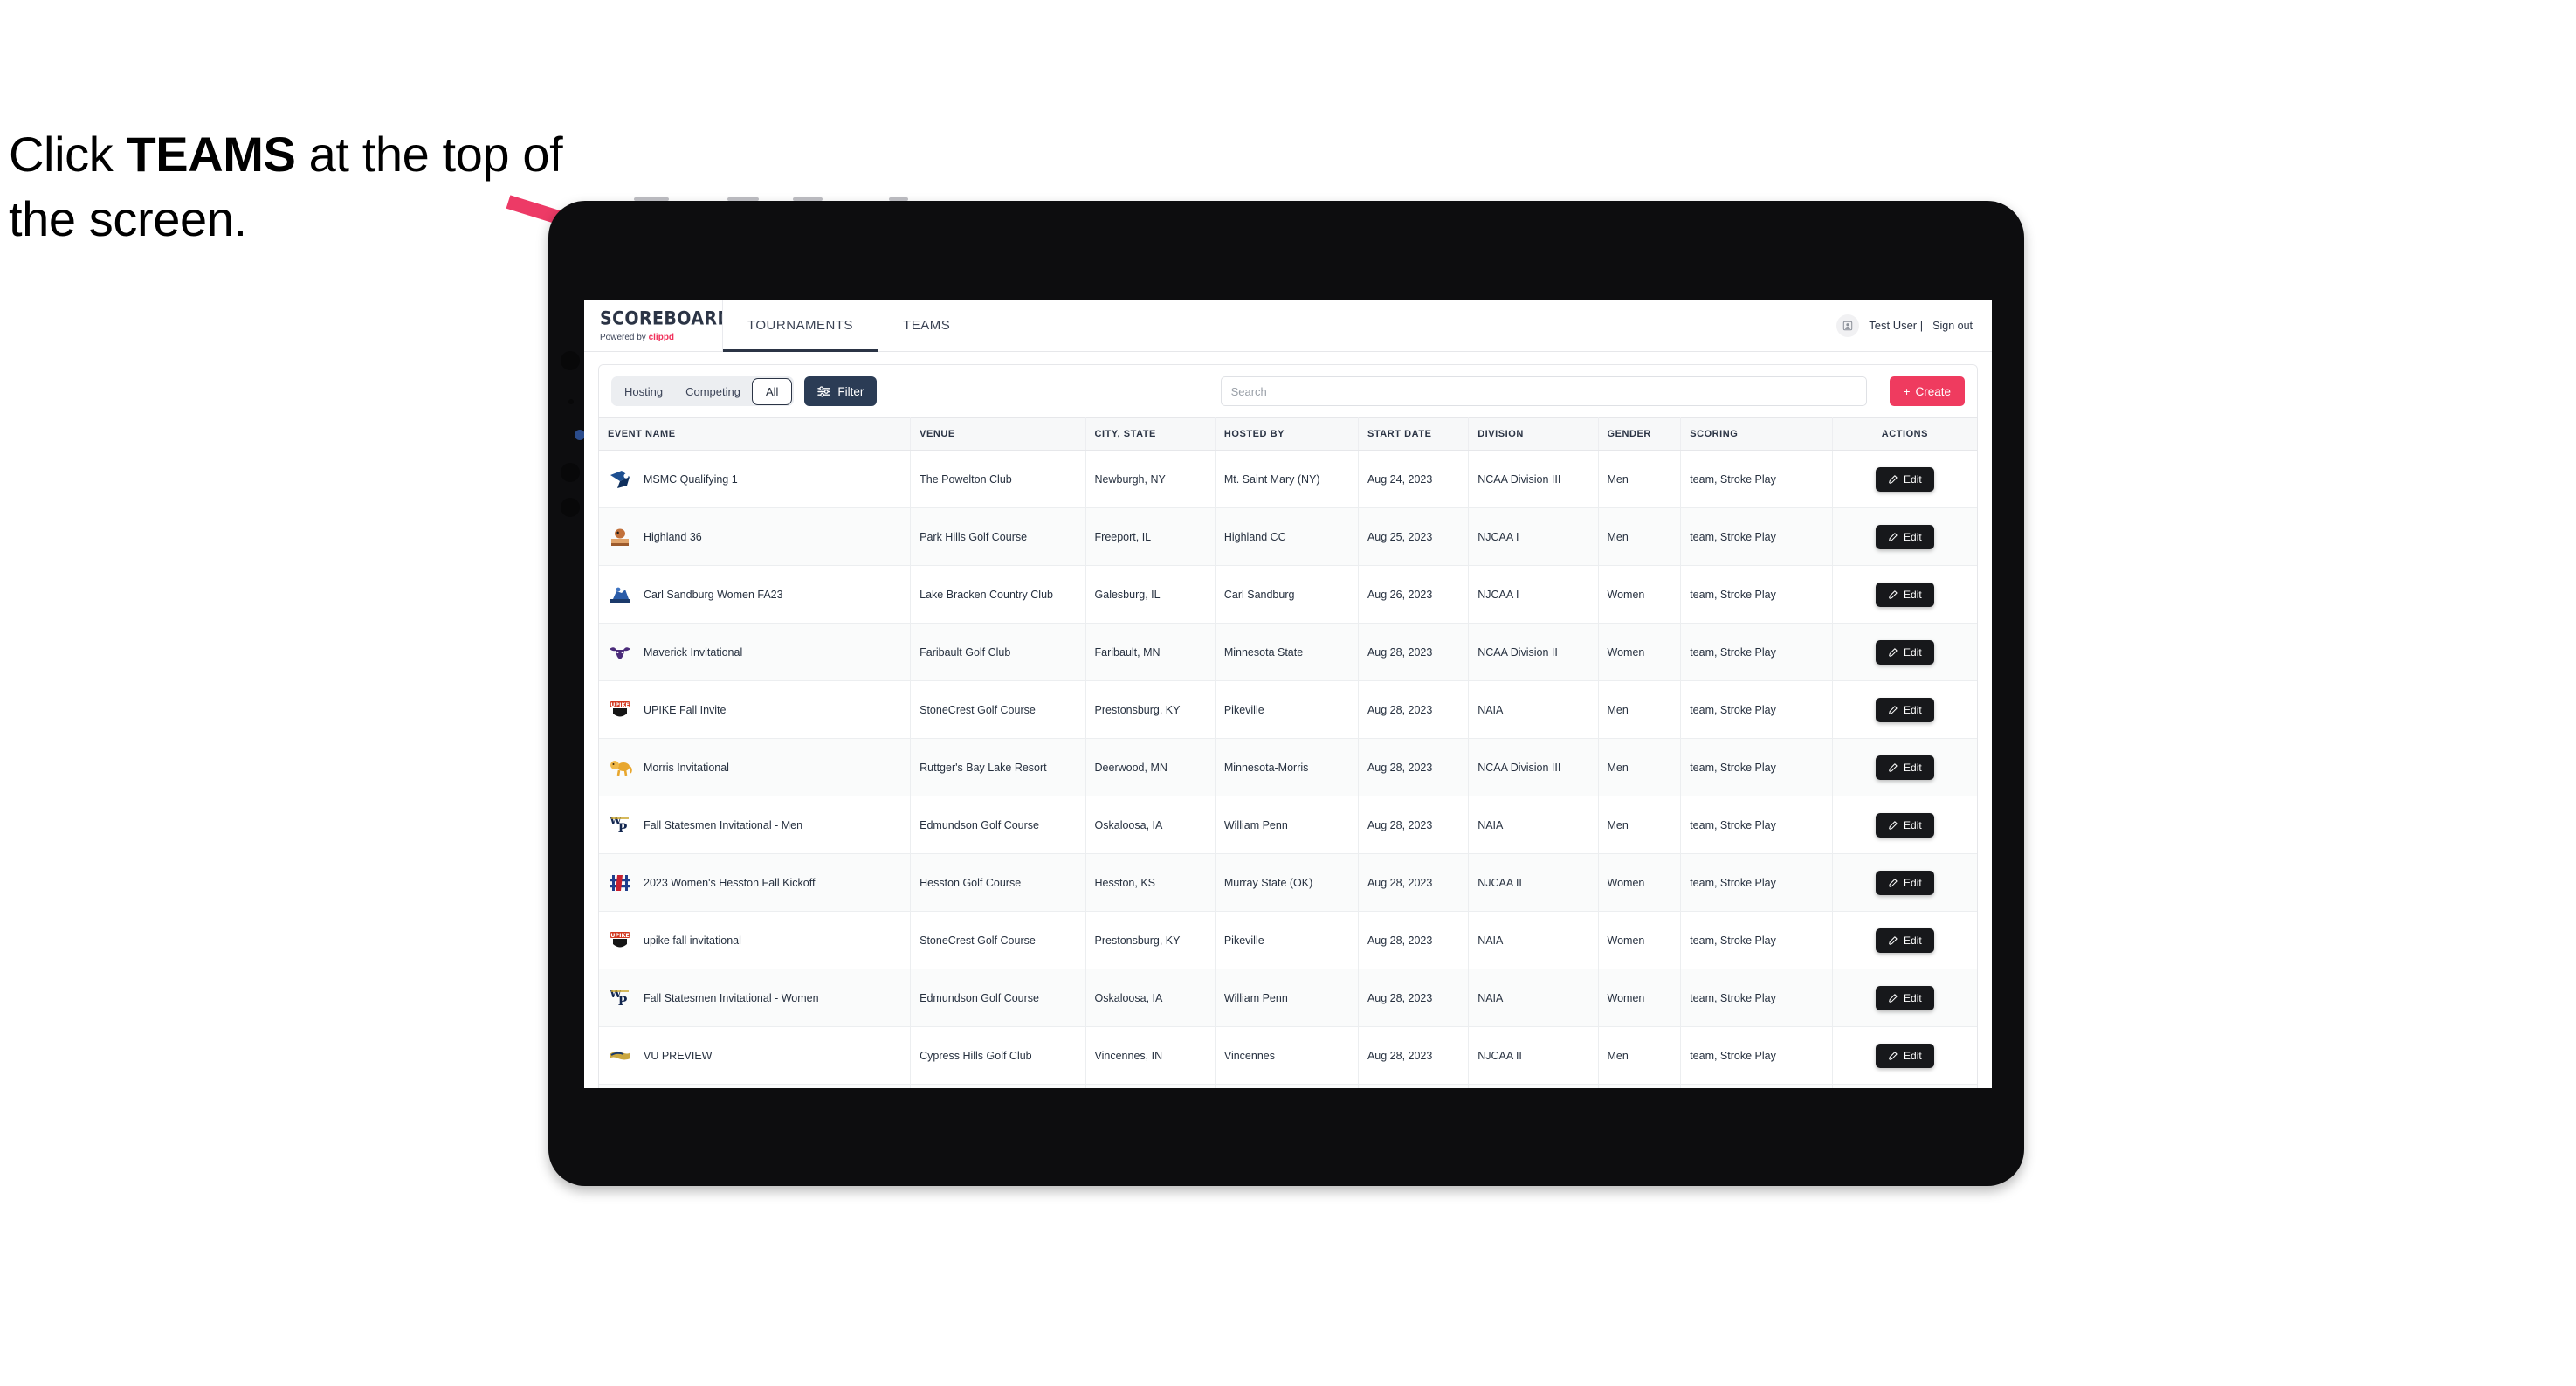 This screenshot has height=1386, width=2576. I want to click on column-hosted-by: HOSTED BY, so click(1287, 434).